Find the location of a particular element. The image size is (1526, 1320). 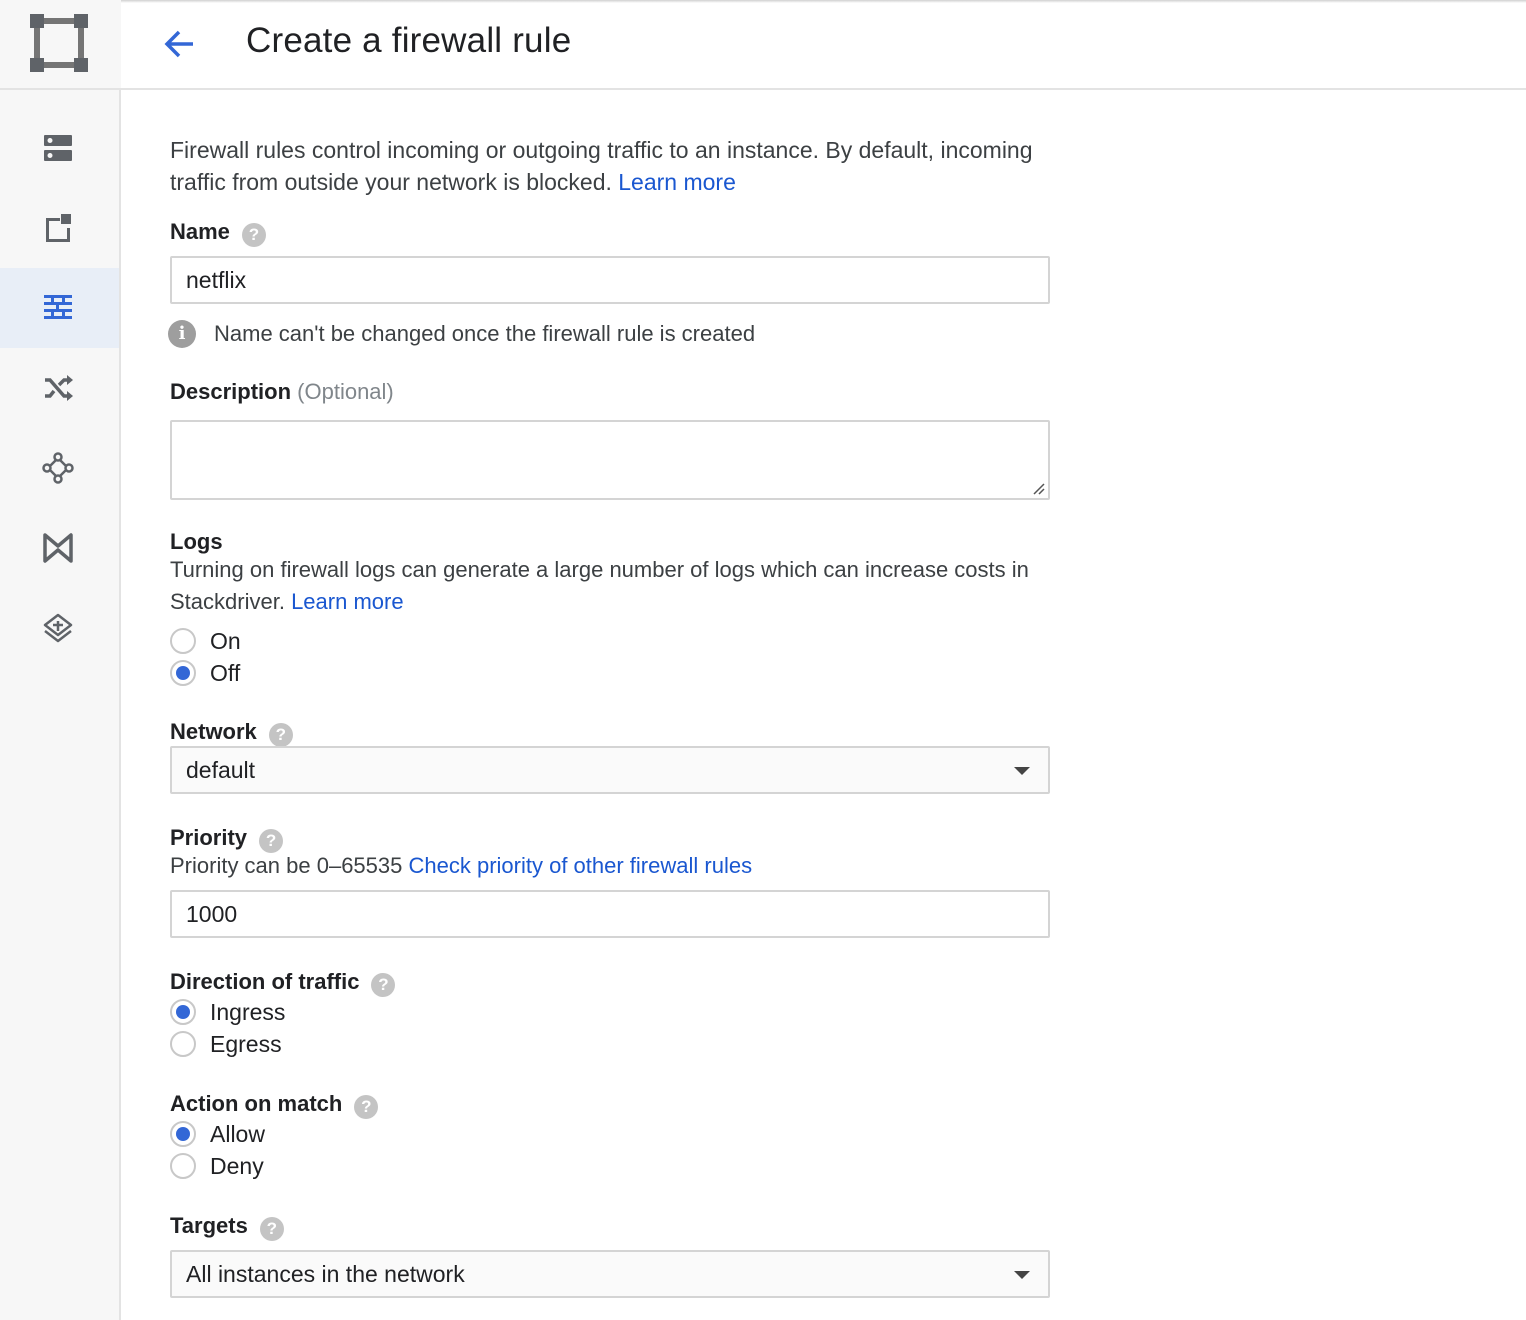

logs-option-on: On is located at coordinates (205, 641).